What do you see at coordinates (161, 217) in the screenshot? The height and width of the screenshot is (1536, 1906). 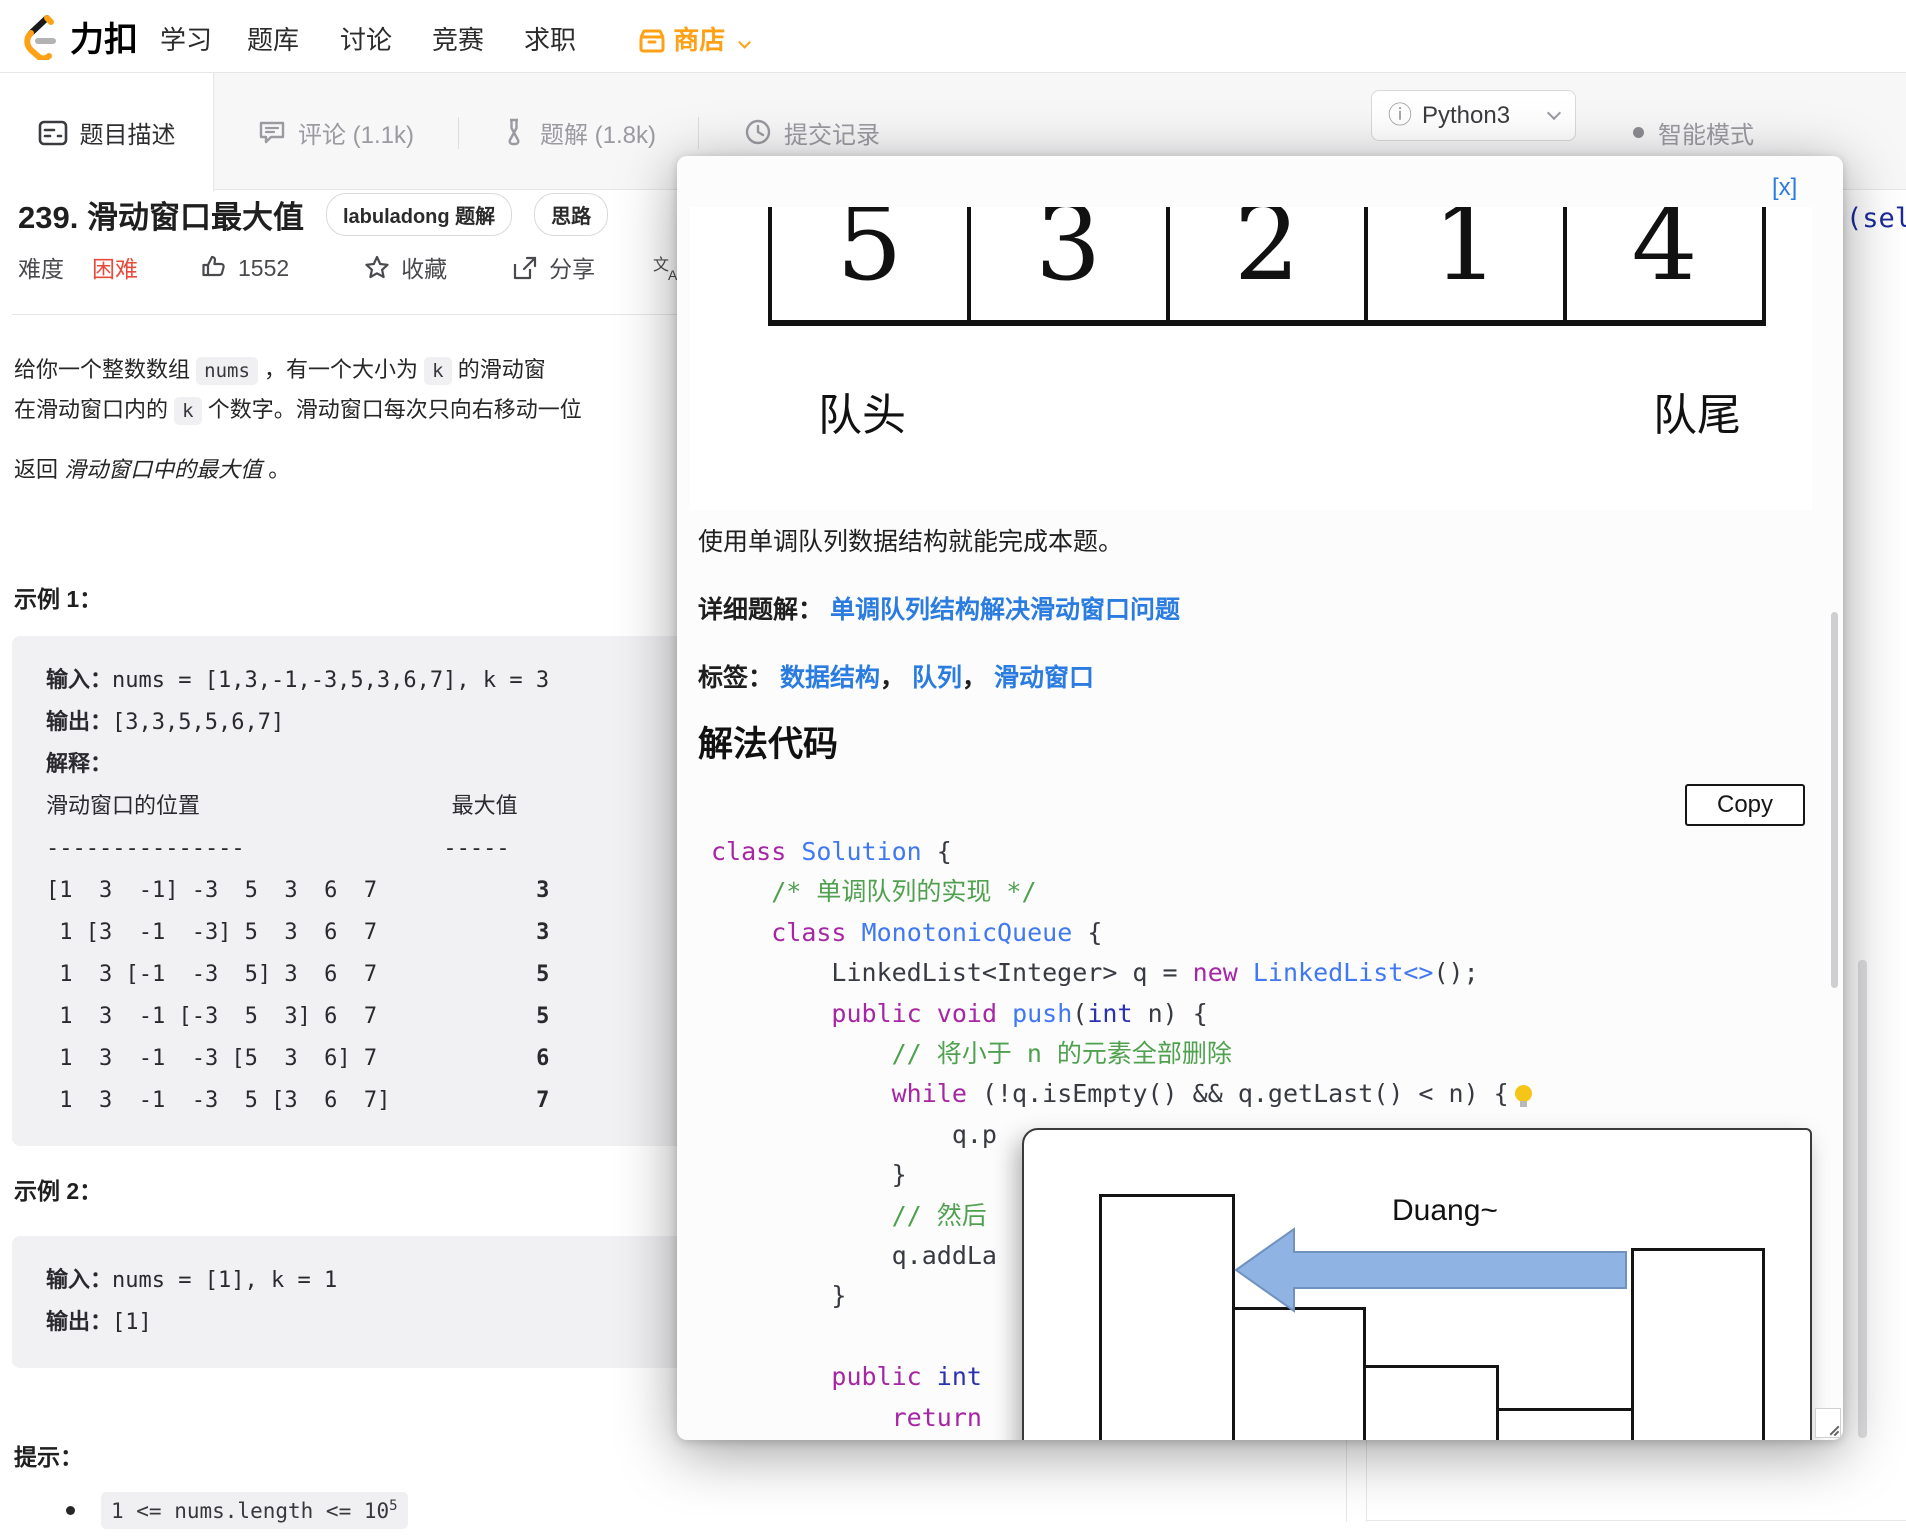 I see `page-title: 239. 滑动窗口最大值` at bounding box center [161, 217].